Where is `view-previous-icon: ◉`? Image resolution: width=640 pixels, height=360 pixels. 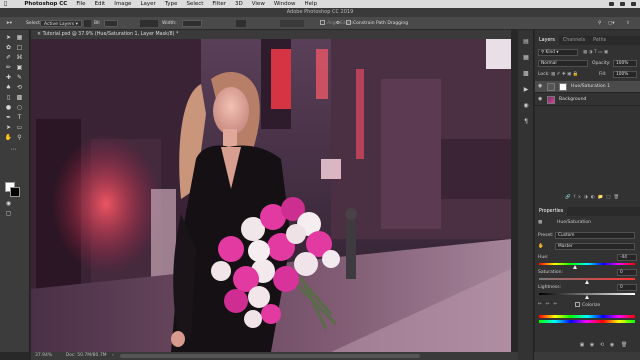 view-previous-icon: ◉ is located at coordinates (592, 345).